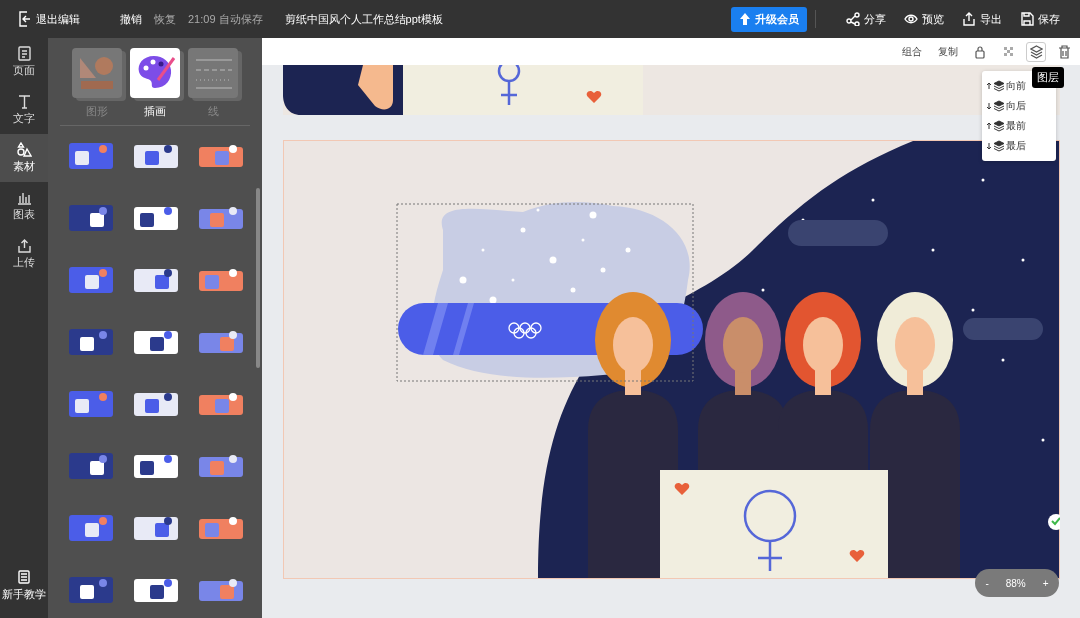 Image resolution: width=1080 pixels, height=618 pixels. What do you see at coordinates (24, 197) in the screenshot?
I see `bar-chart-icon` at bounding box center [24, 197].